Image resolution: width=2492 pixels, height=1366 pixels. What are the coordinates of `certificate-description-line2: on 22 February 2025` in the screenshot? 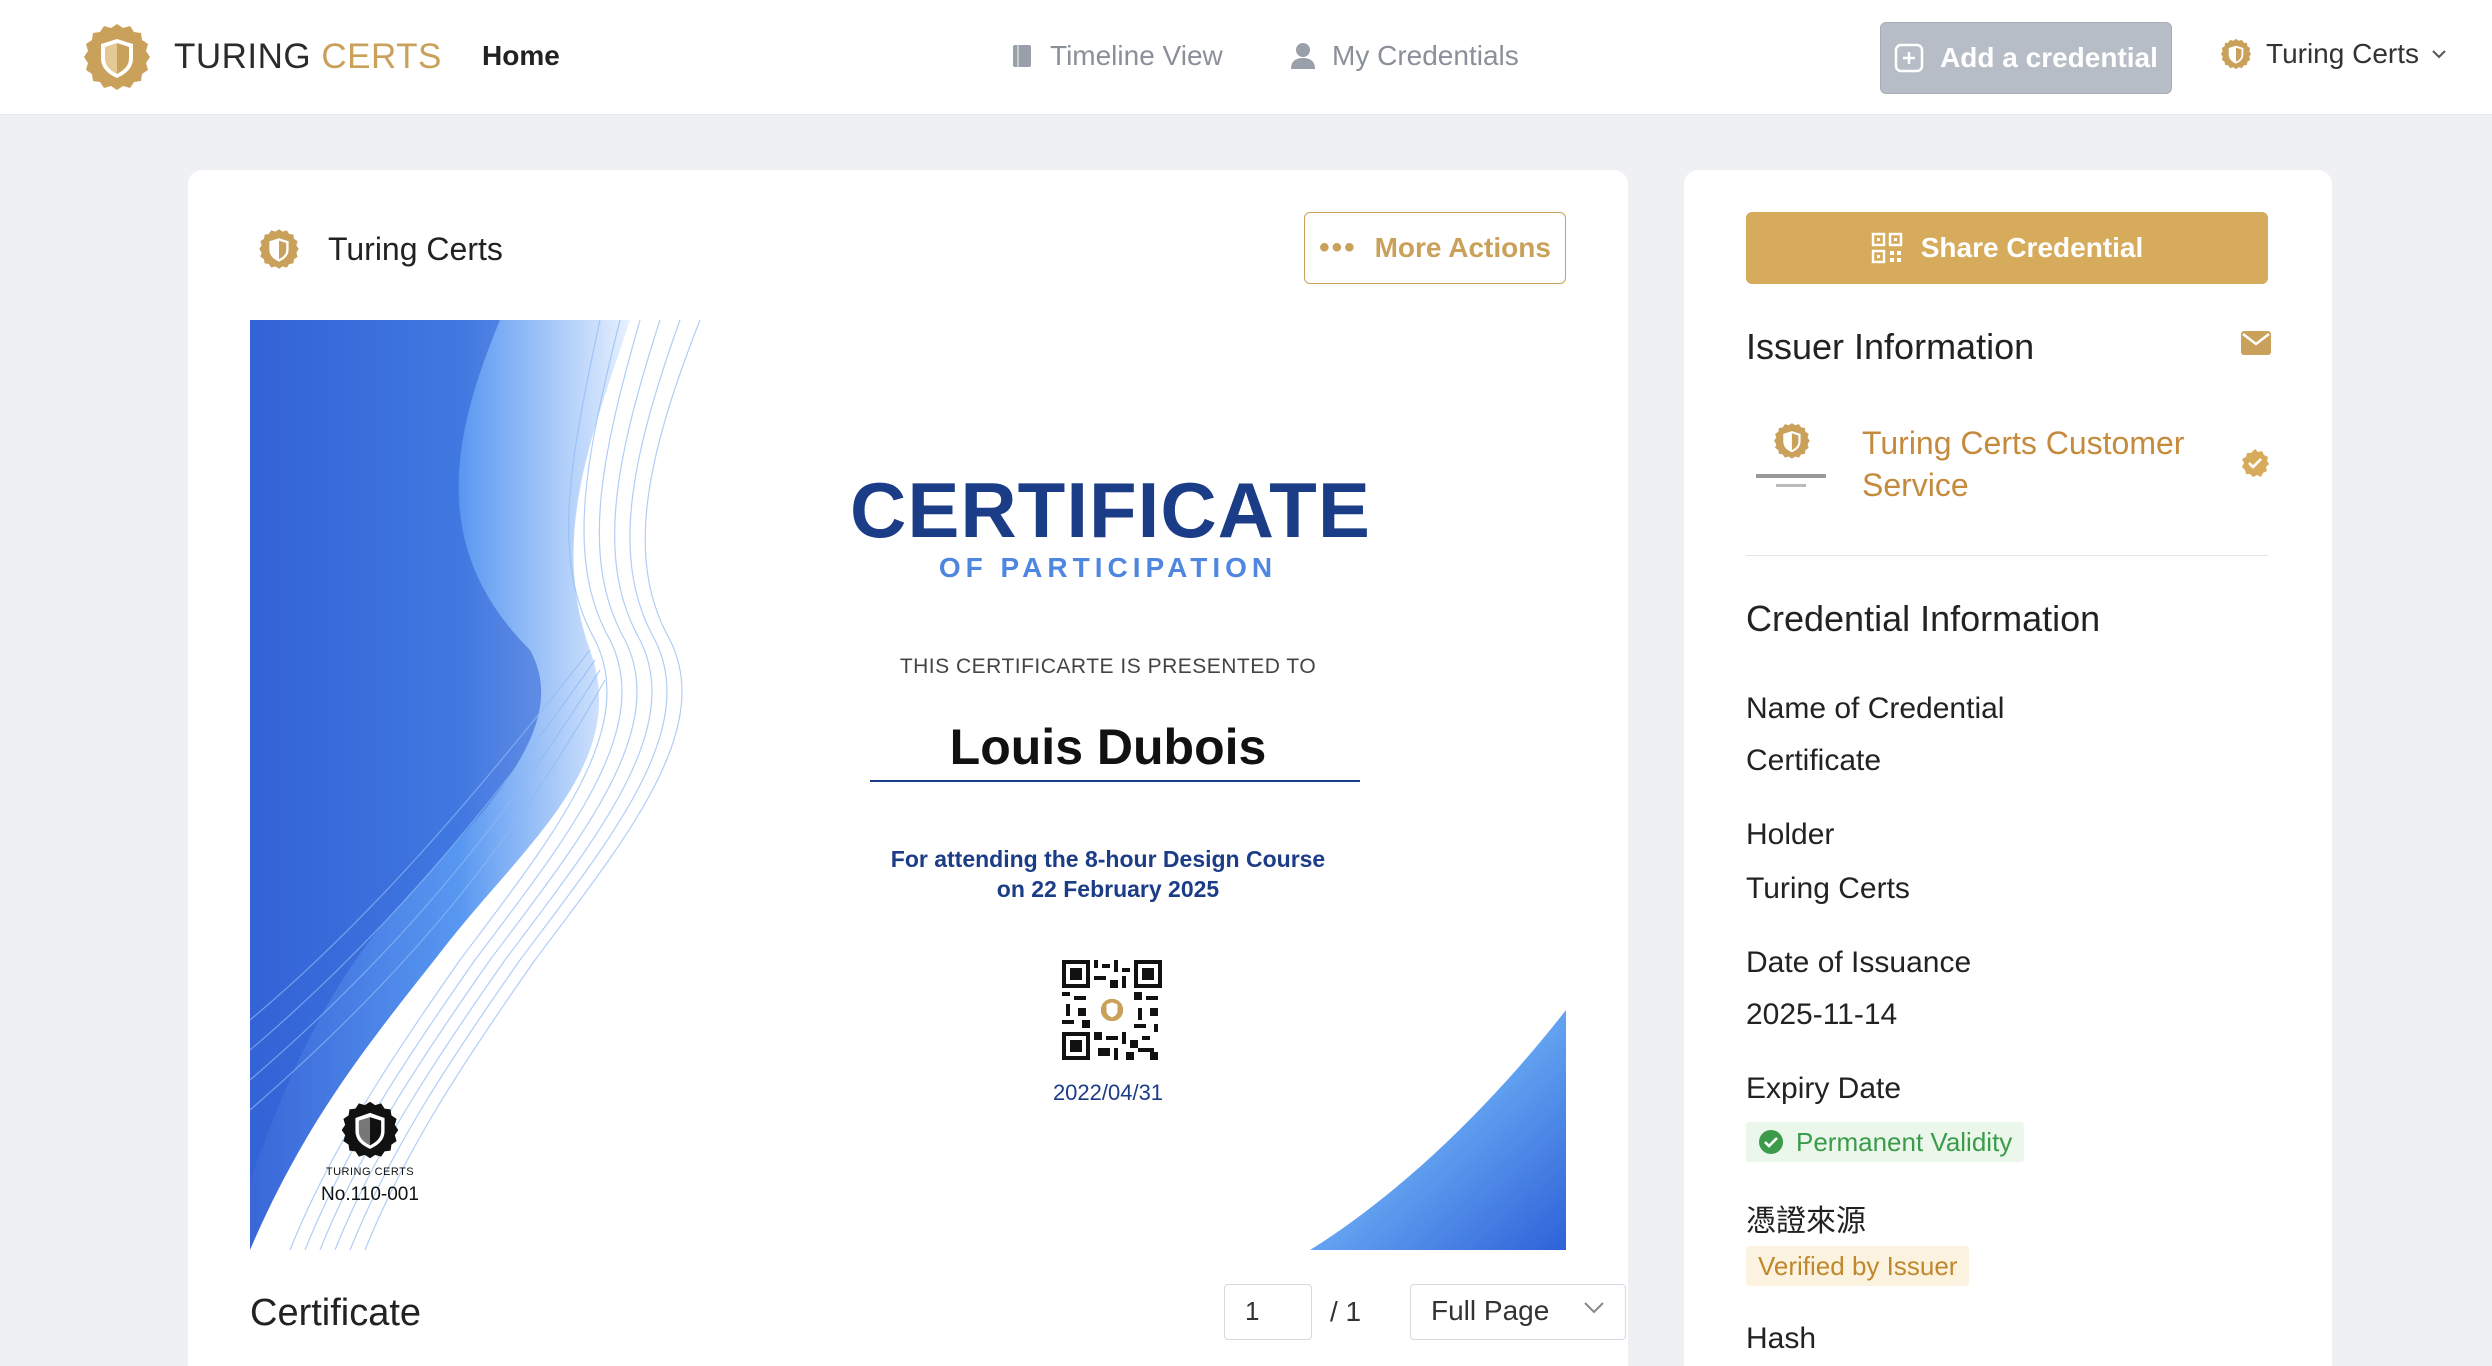 It's located at (1108, 889).